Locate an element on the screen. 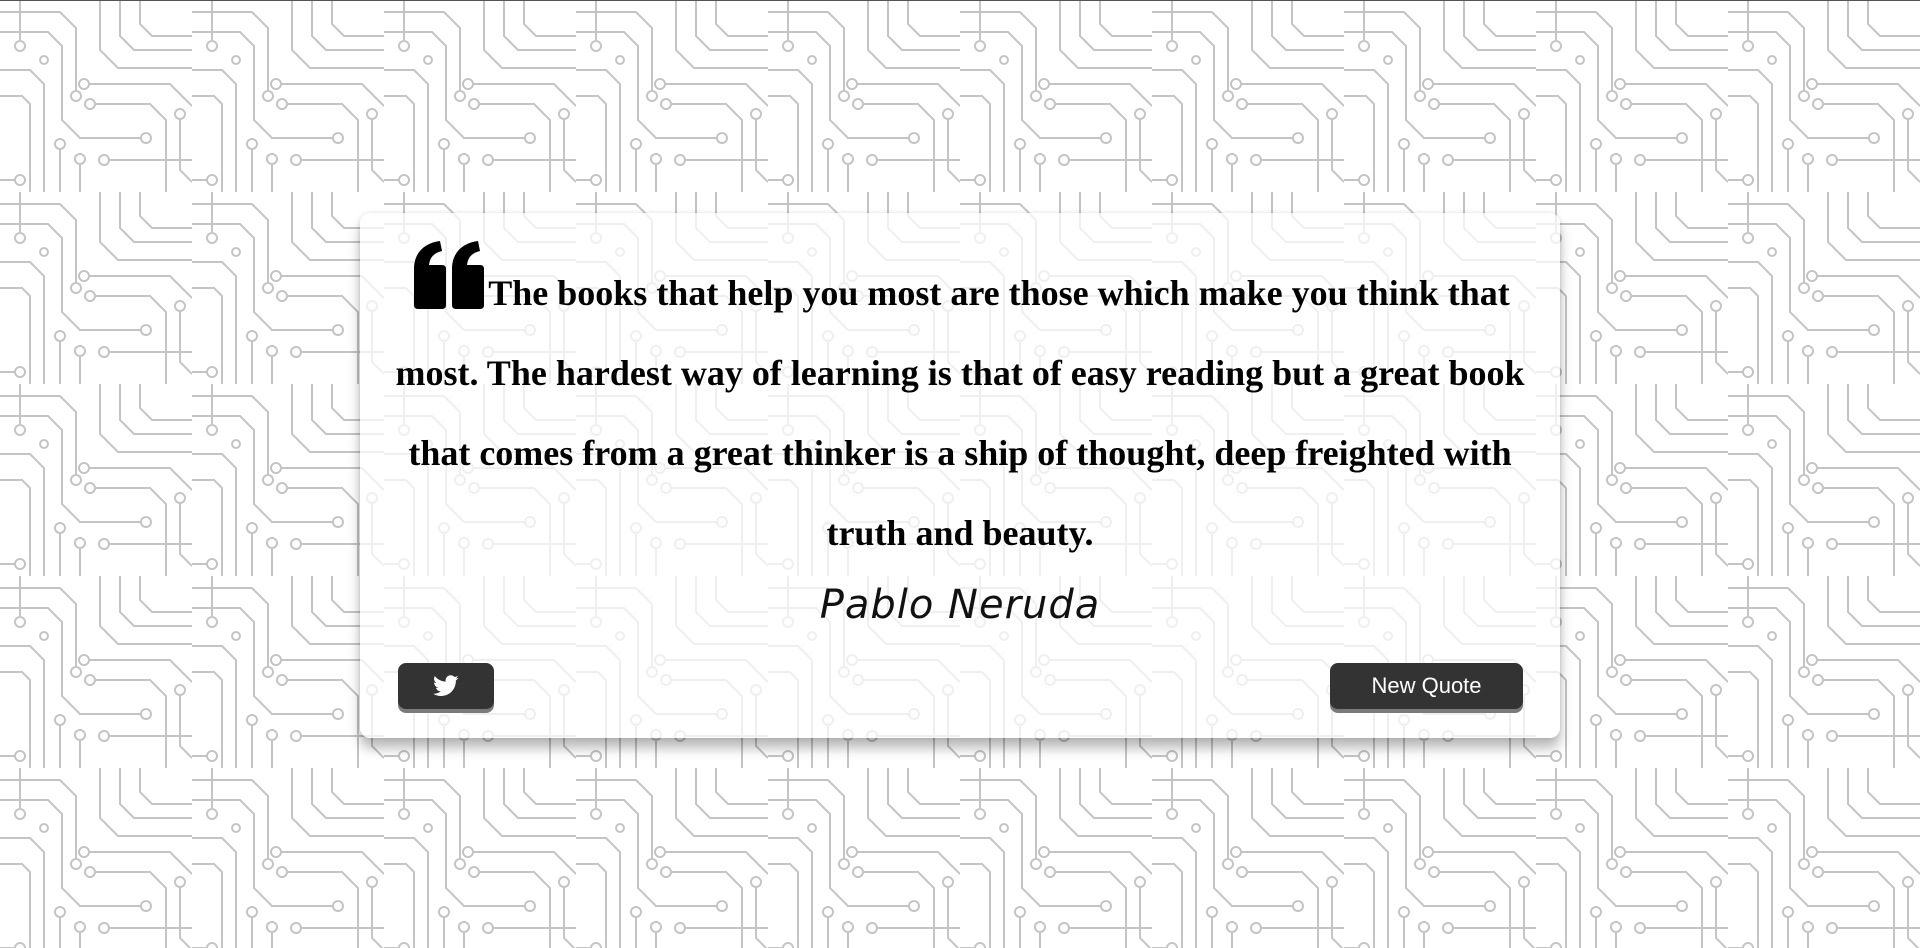 The image size is (1920, 948). twitter-icon is located at coordinates (446, 685).